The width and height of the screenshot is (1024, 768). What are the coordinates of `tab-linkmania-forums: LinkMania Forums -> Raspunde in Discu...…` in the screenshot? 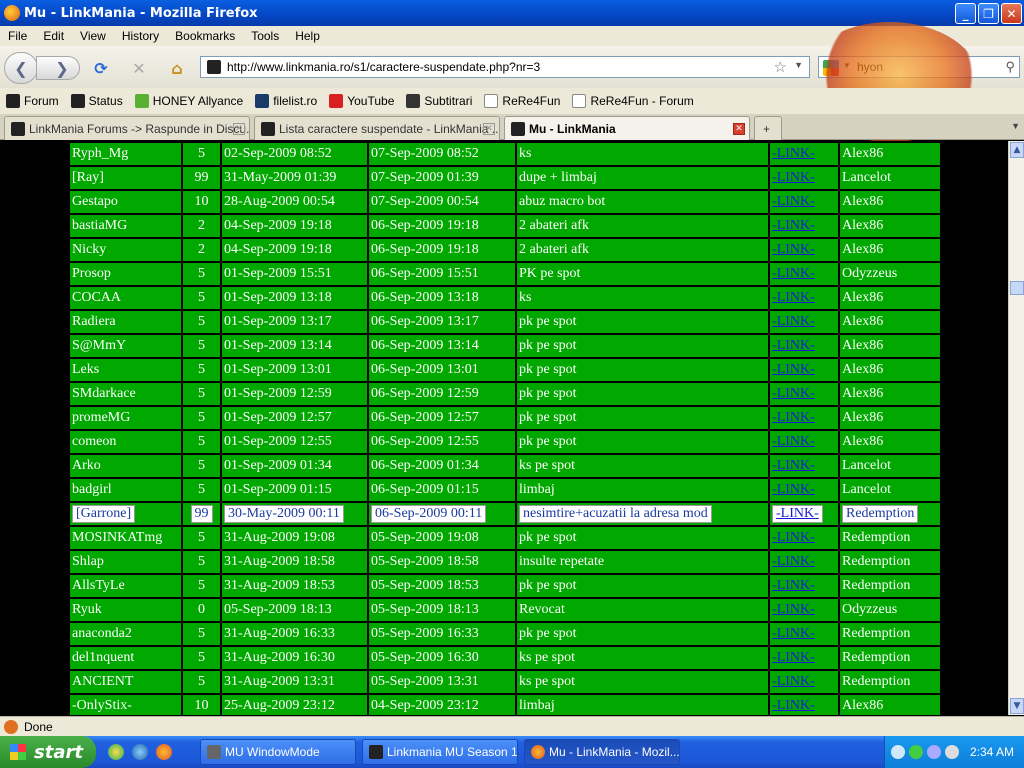 It's located at (127, 128).